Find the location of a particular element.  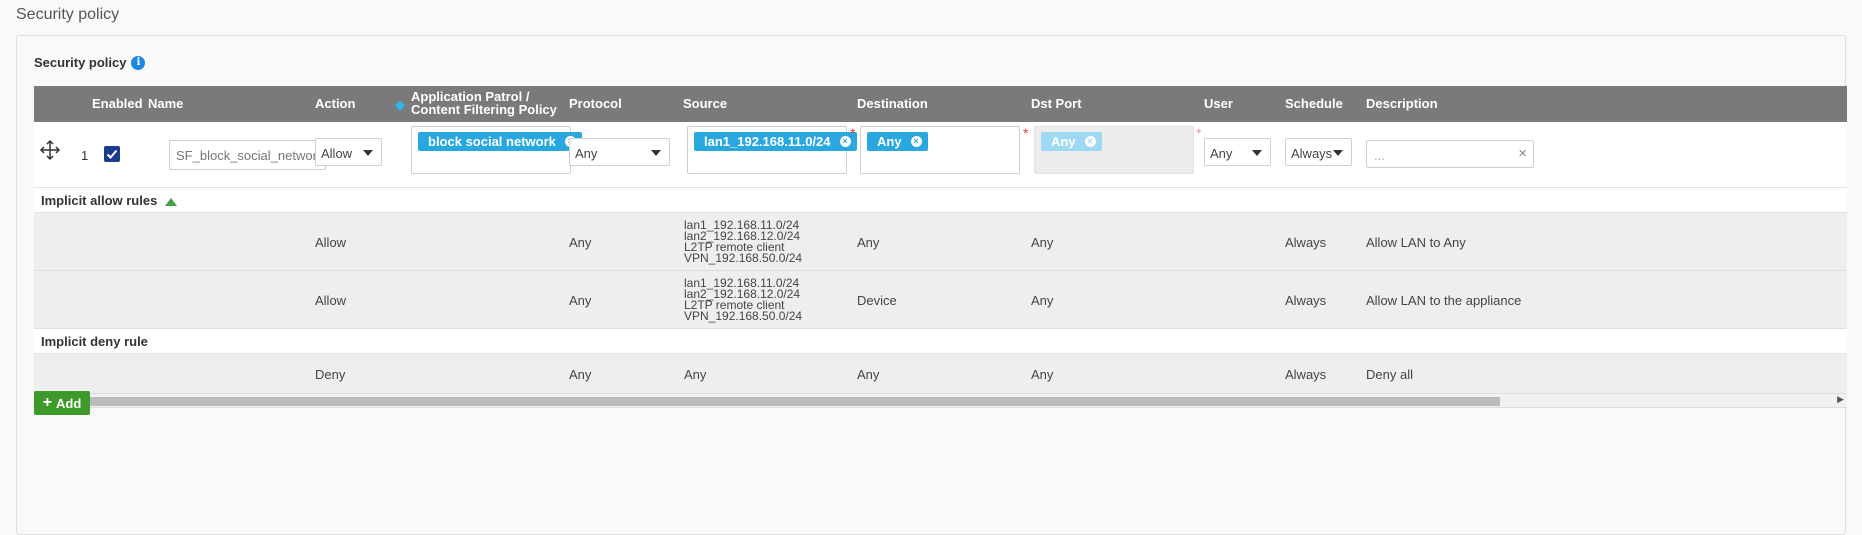

header-name: Name is located at coordinates (165, 103).